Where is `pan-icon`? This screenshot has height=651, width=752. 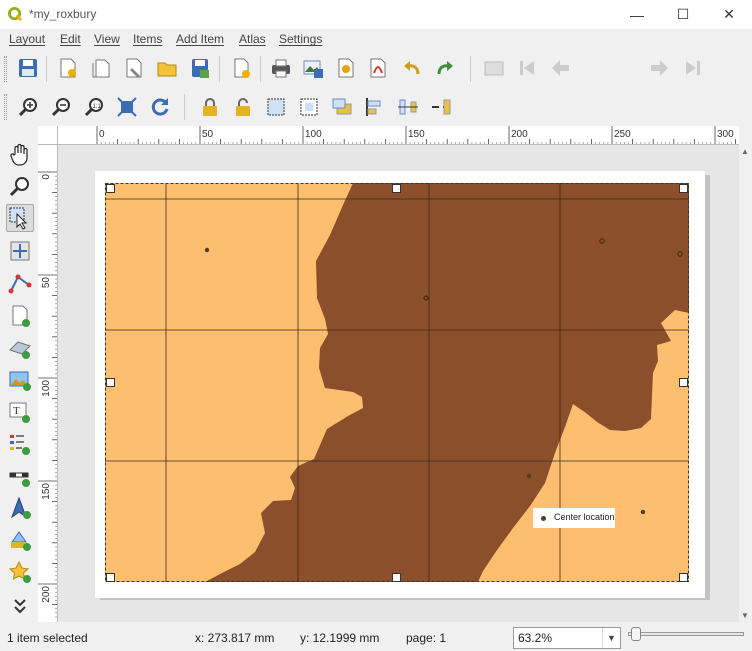
pan-icon is located at coordinates (19, 154).